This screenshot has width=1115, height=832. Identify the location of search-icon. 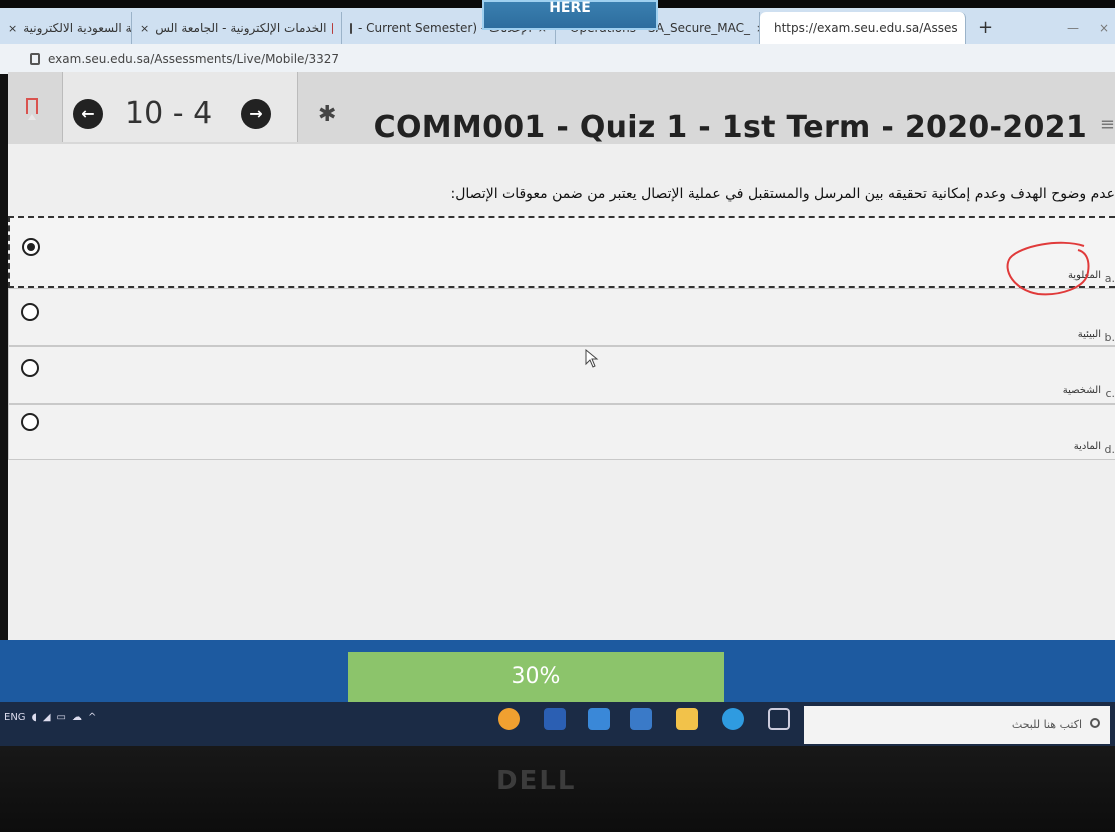
(1095, 723).